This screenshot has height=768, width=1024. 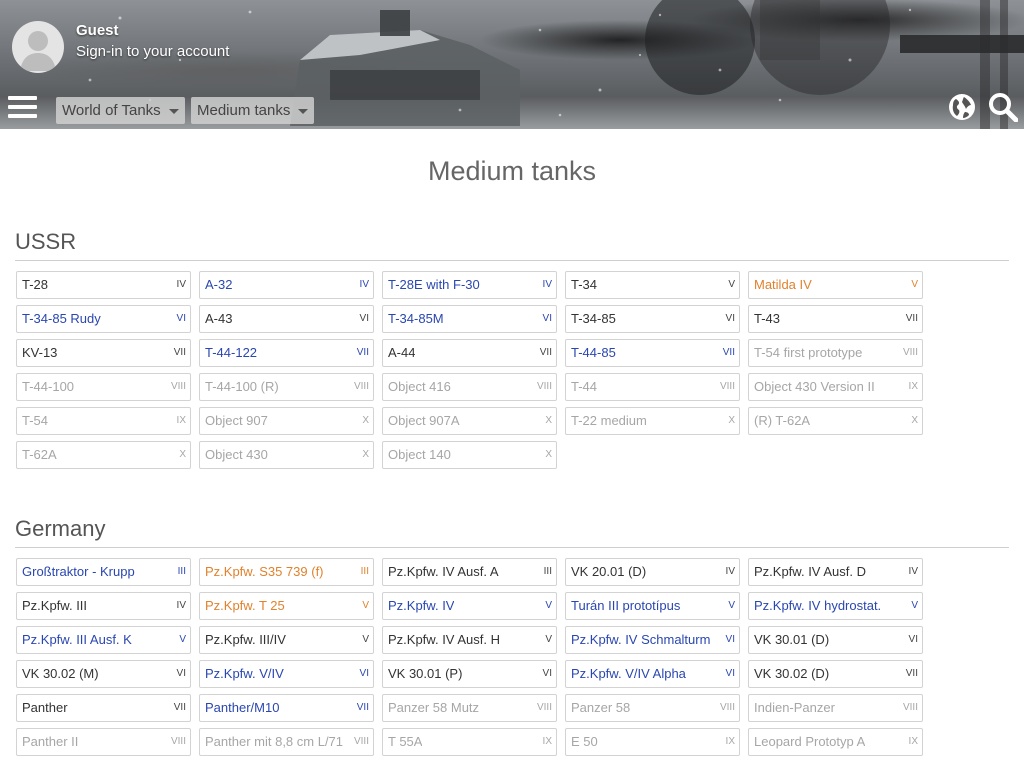 I want to click on tank-link: T-43 VII, so click(x=835, y=319).